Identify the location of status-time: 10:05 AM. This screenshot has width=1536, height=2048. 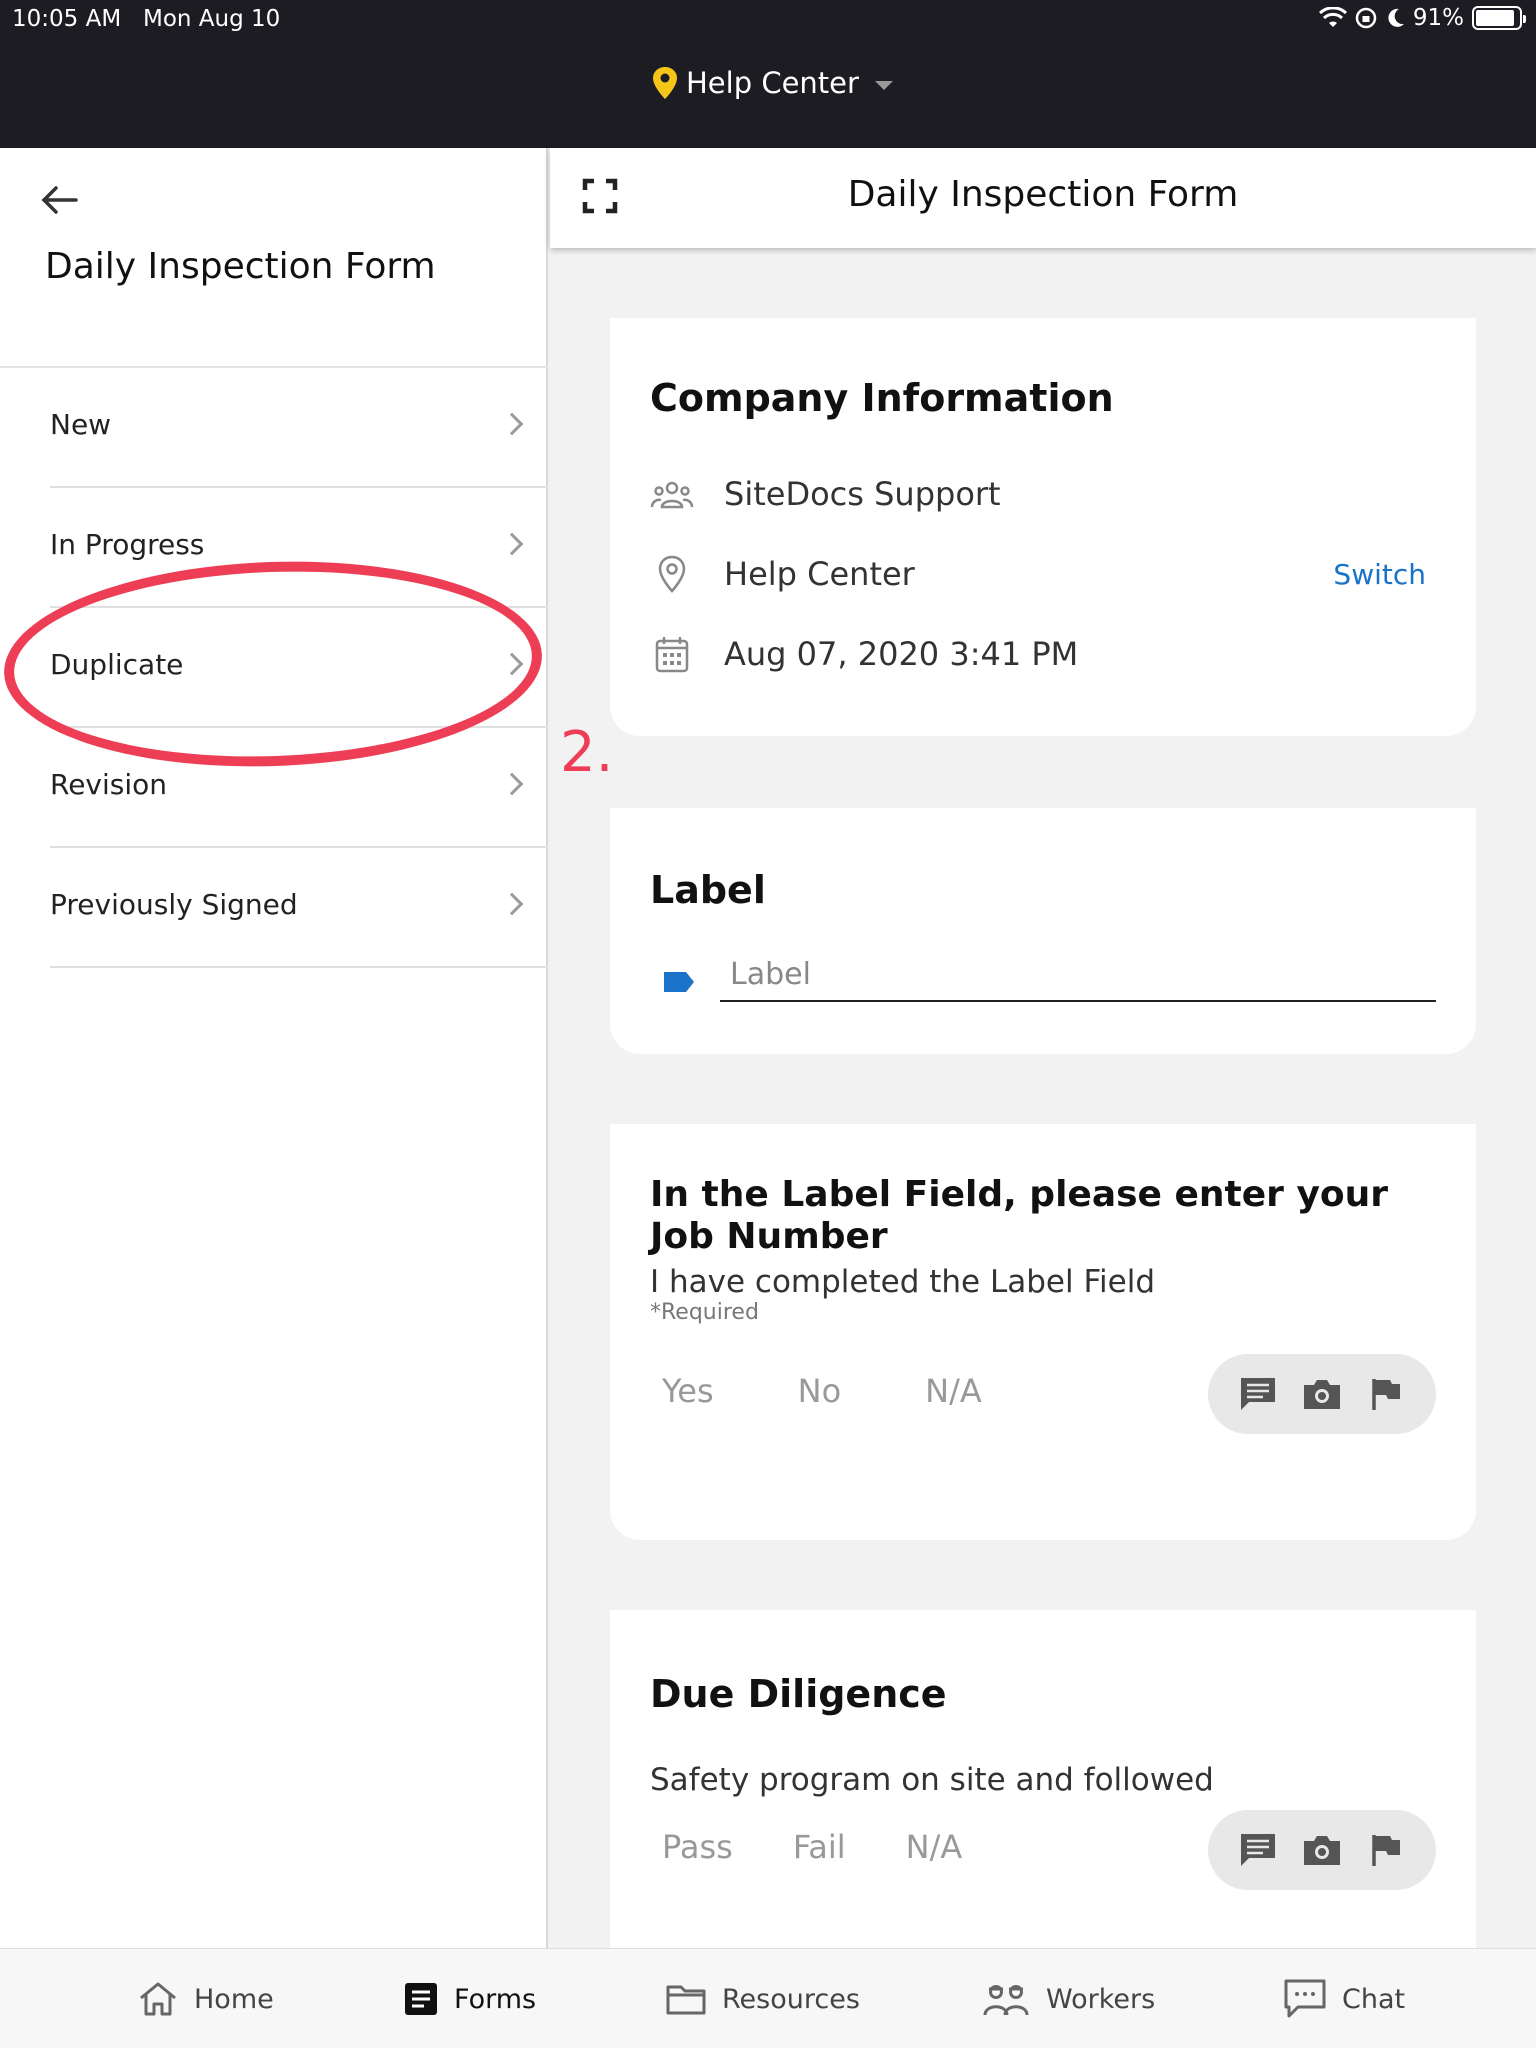
(67, 19).